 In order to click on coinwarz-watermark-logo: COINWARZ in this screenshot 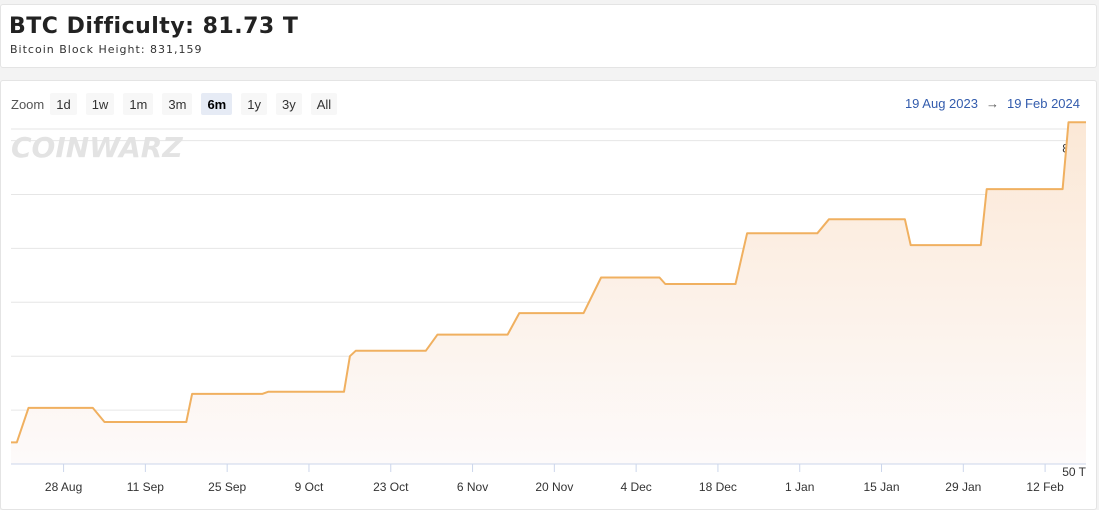, I will do `click(97, 147)`.